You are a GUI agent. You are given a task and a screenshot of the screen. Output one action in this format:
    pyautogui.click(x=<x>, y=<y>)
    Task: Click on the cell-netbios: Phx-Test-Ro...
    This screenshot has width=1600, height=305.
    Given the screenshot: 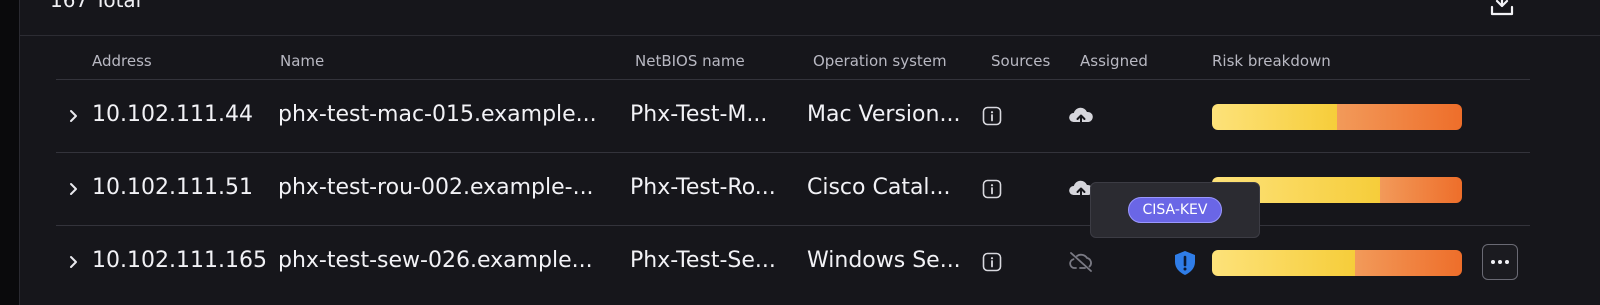 What is the action you would take?
    pyautogui.click(x=703, y=187)
    